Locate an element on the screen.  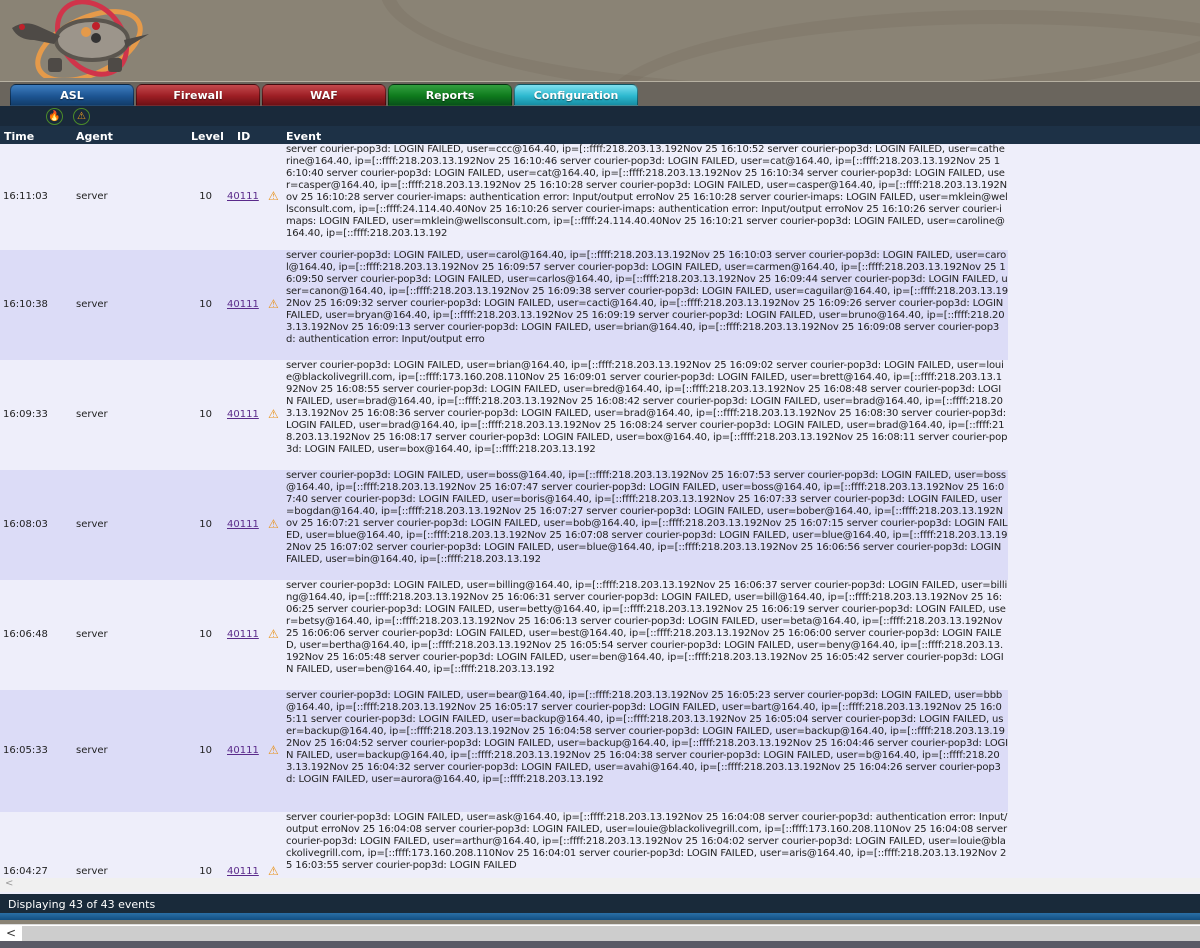
alert-icon: ⚠ is located at coordinates (81, 116).